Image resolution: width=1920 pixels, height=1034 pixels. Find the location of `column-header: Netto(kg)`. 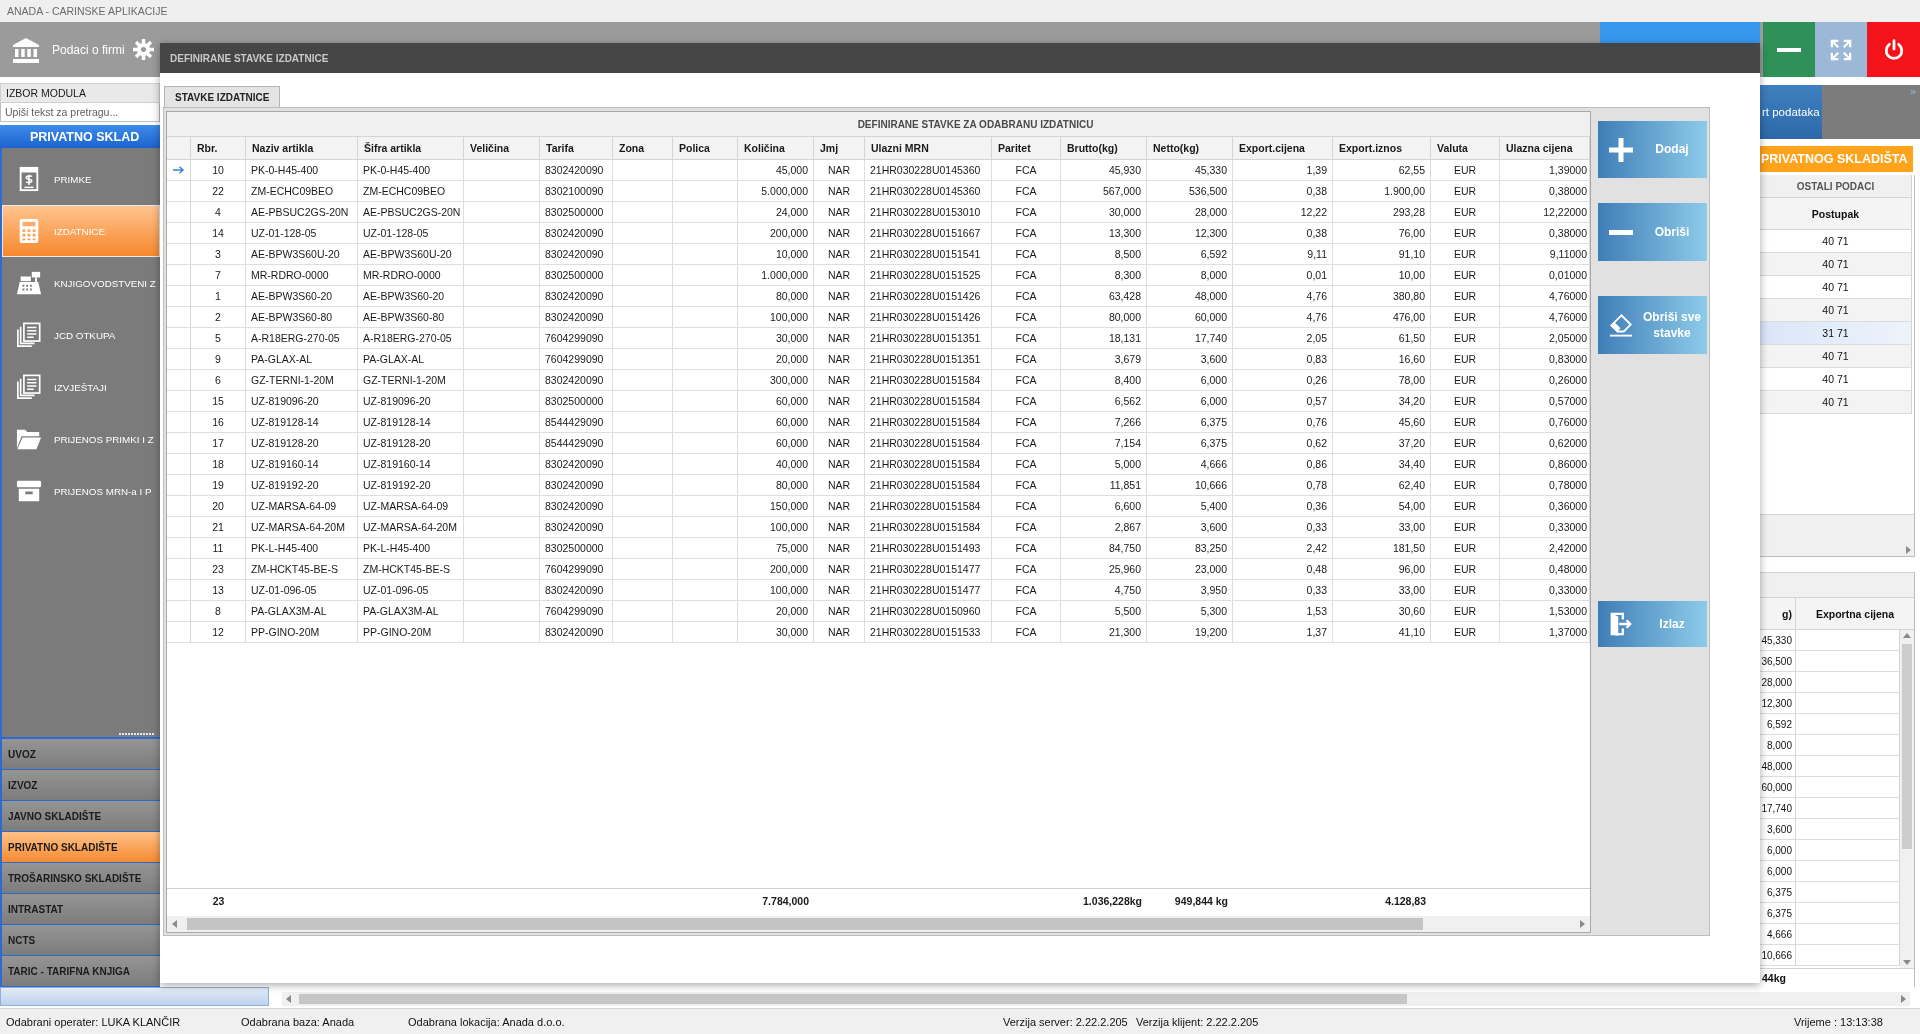

column-header: Netto(kg) is located at coordinates (1190, 148).